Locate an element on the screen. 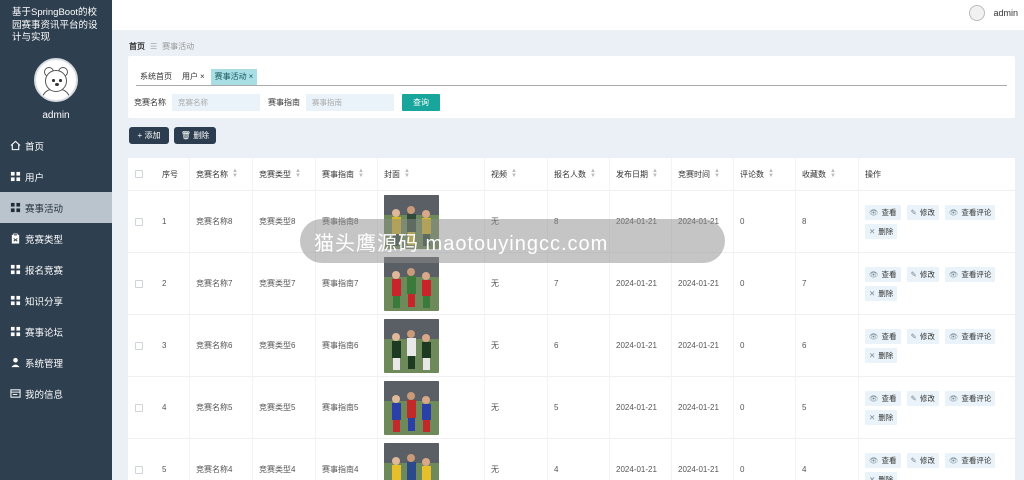 This screenshot has height=480, width=1024. sidebar-item-6: 赛事论坛 is located at coordinates (56, 331).